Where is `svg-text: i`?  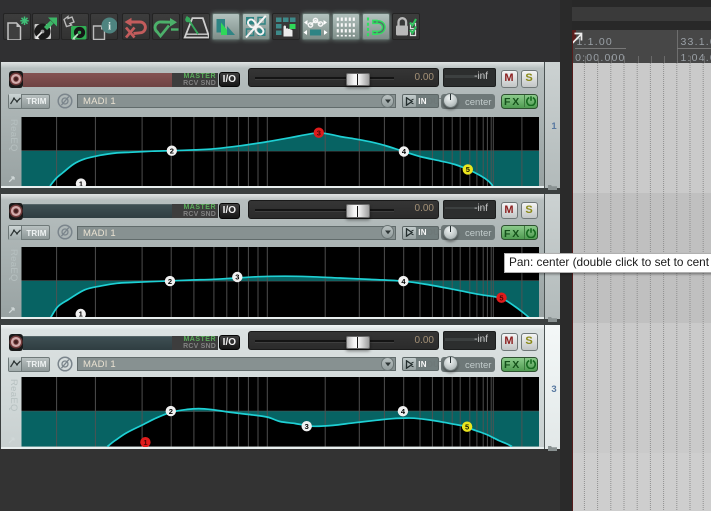 svg-text: i is located at coordinates (109, 26).